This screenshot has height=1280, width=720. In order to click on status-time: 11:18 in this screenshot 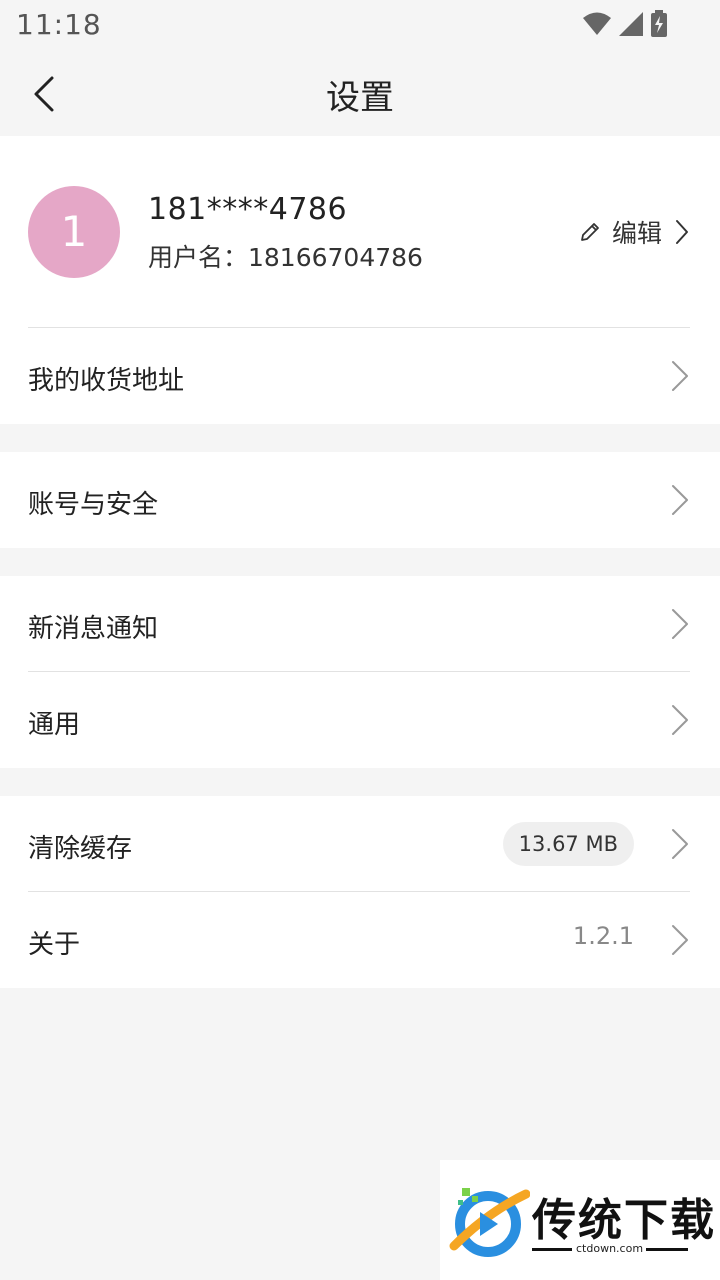, I will do `click(59, 24)`.